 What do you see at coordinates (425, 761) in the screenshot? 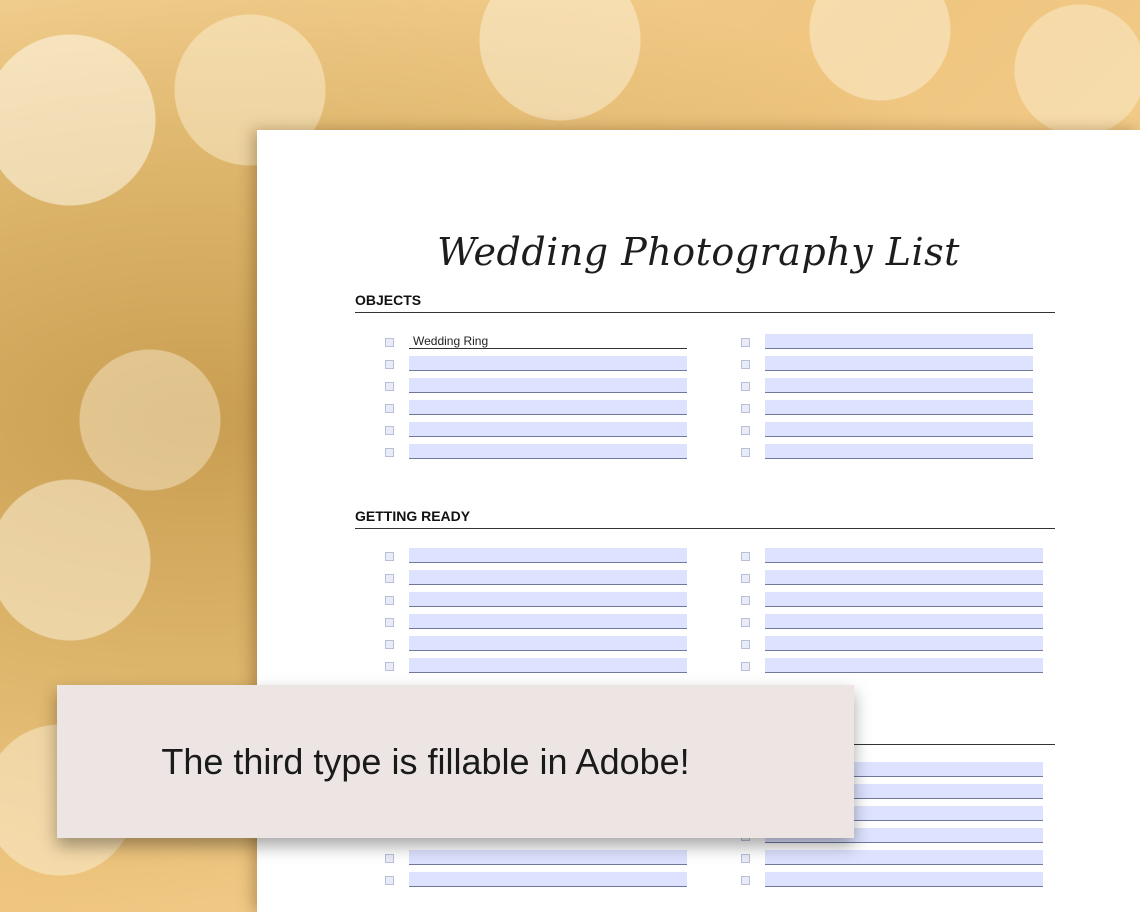
I see `caption-text: The third type is fillable in Adobe!` at bounding box center [425, 761].